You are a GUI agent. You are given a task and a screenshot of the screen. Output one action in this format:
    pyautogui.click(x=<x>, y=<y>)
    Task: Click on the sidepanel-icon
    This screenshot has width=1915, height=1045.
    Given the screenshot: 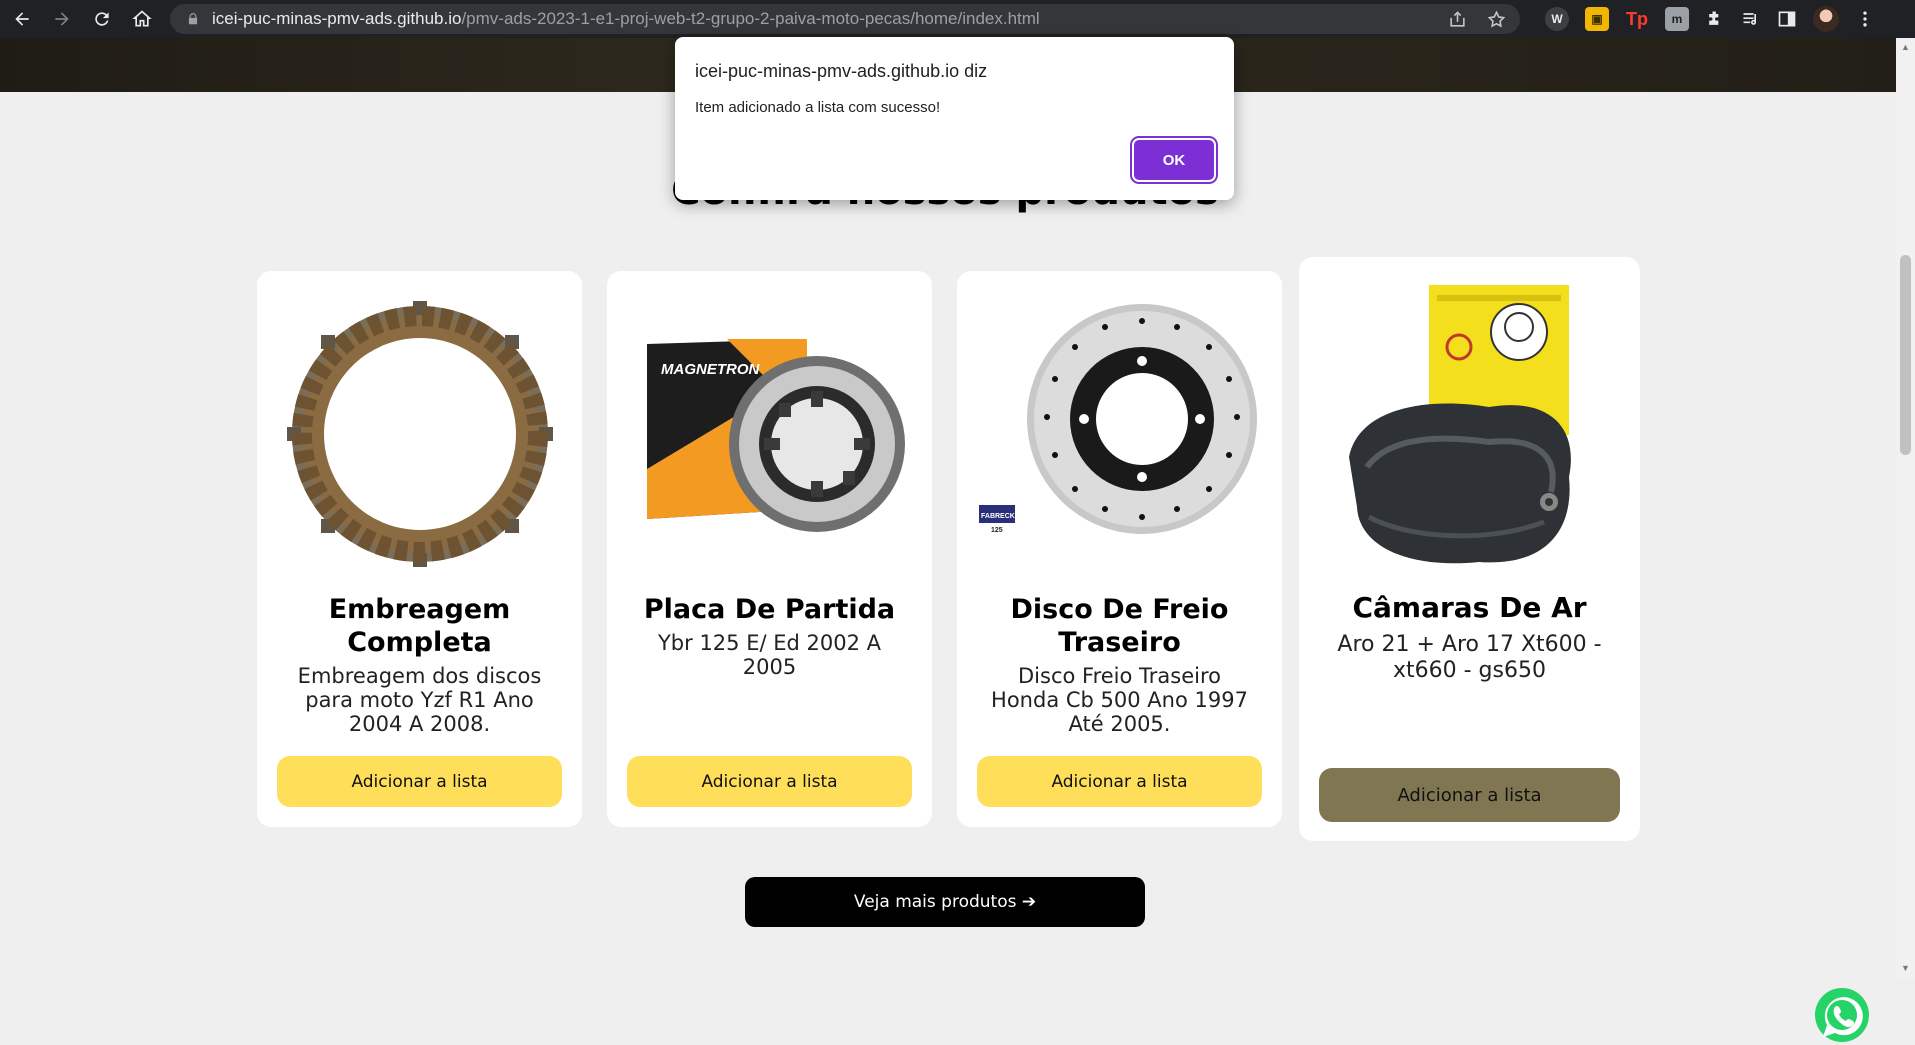 What is the action you would take?
    pyautogui.click(x=1787, y=19)
    